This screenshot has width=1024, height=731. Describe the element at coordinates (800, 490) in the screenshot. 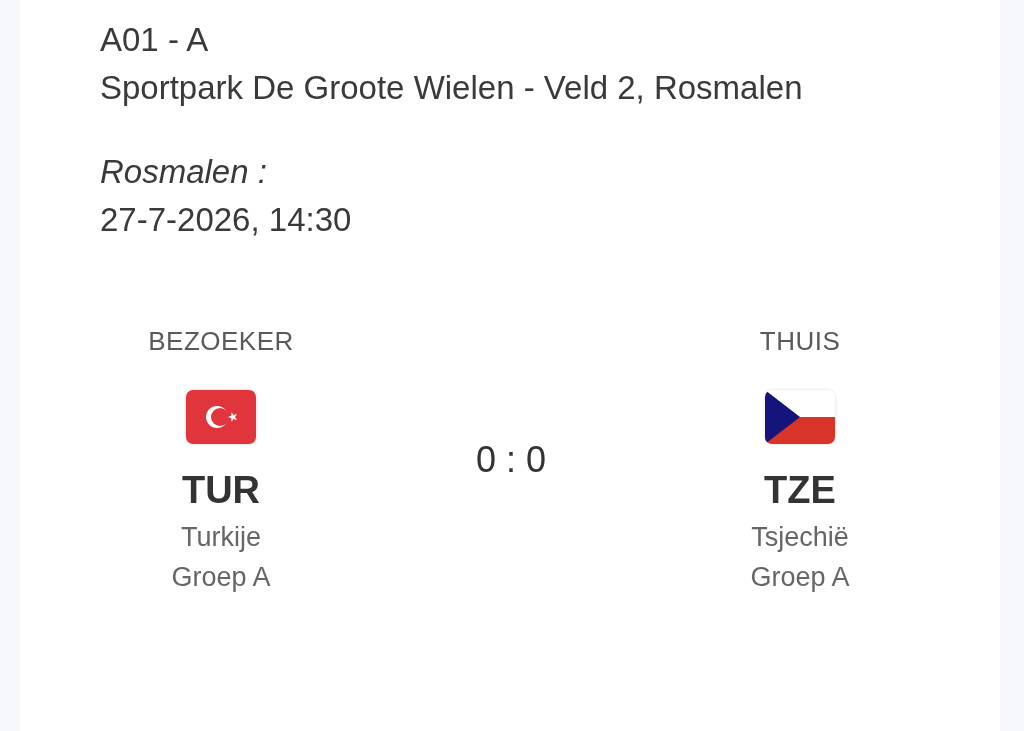

I see `team-code: TZE` at that location.